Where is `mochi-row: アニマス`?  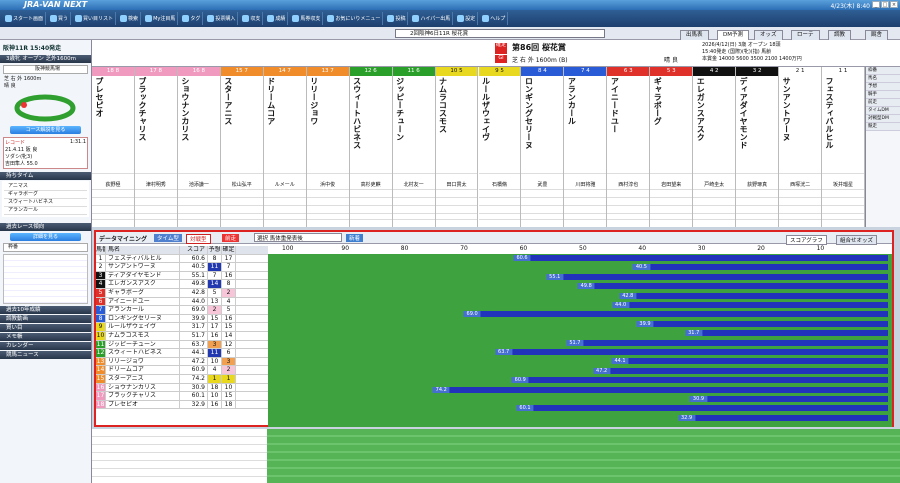 mochi-row: アニマス is located at coordinates (45, 187).